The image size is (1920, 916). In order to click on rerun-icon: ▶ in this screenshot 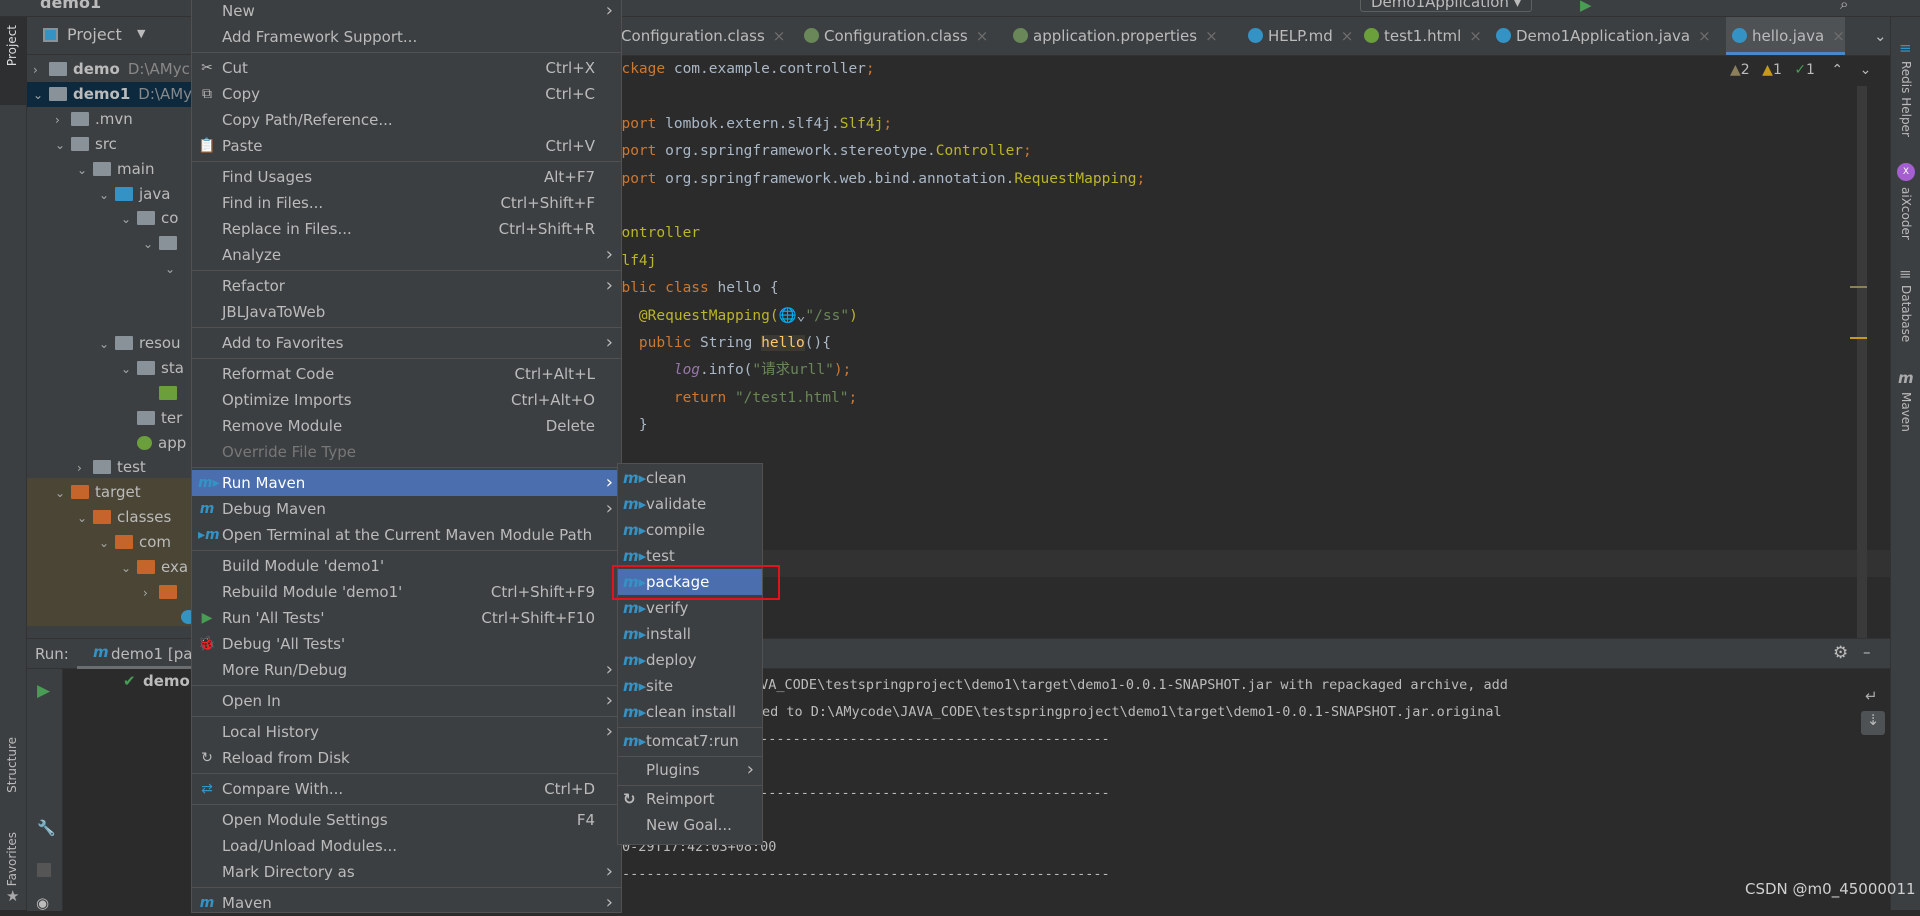, I will do `click(43, 691)`.